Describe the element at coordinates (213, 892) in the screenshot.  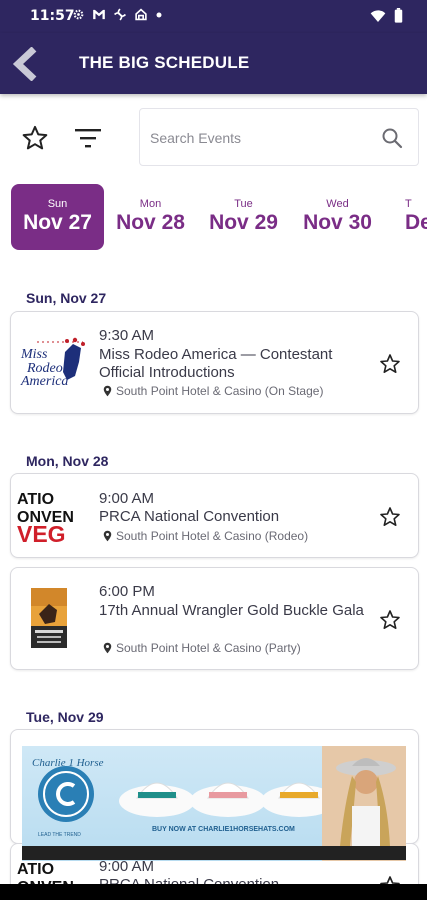
I see `system-nav-bar` at that location.